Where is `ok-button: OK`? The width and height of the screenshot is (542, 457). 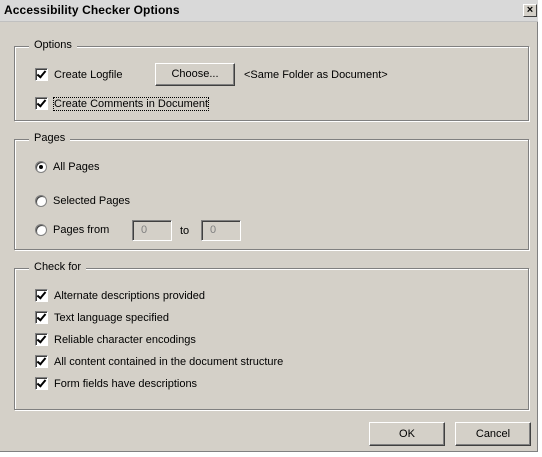 ok-button: OK is located at coordinates (407, 434).